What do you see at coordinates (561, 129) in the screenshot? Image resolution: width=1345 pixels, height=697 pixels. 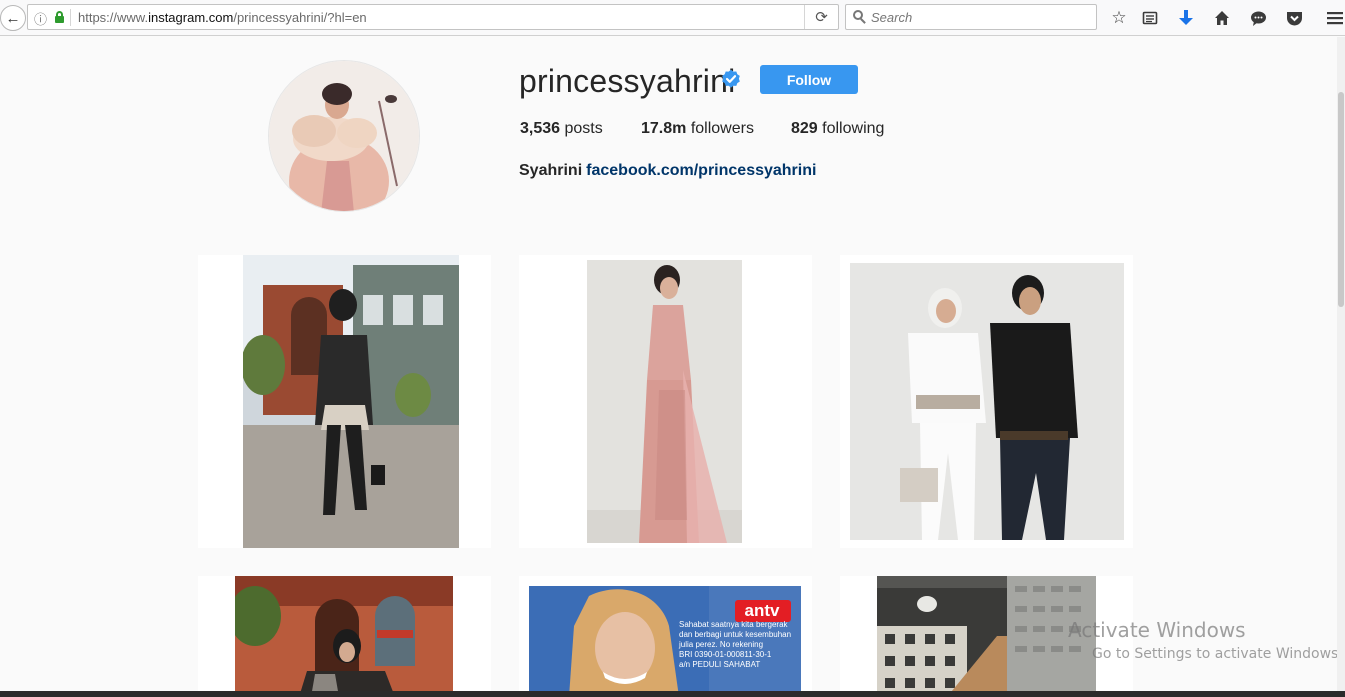 I see `stat-posts: 3,536 posts` at bounding box center [561, 129].